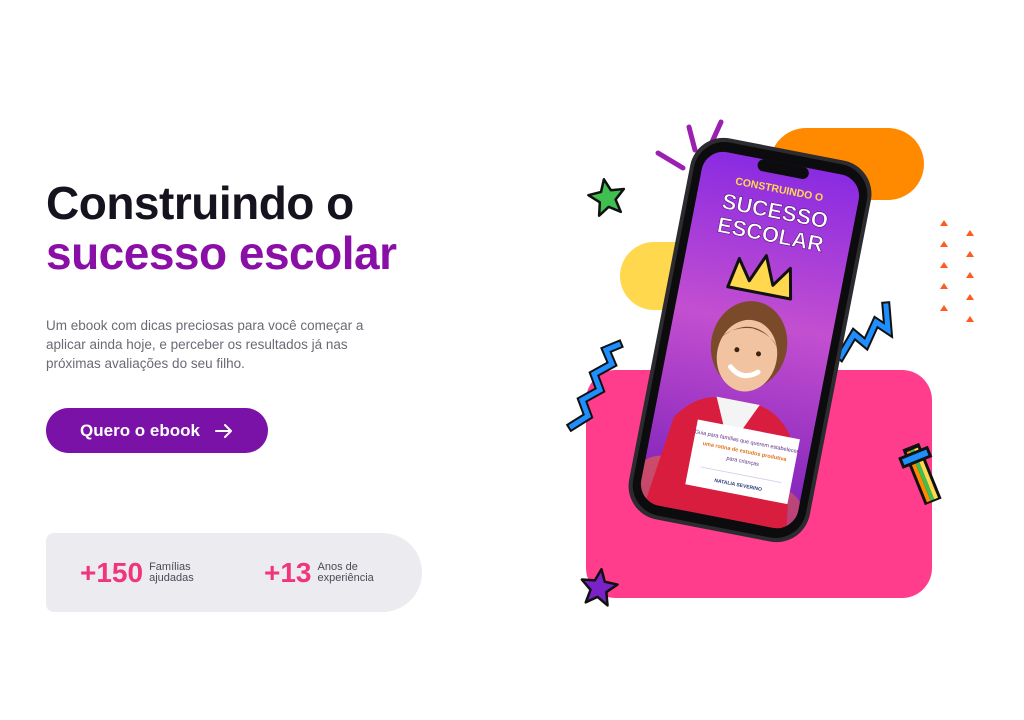 This screenshot has height=720, width=1024. I want to click on cta-button-label: Quero o ebook, so click(140, 430).